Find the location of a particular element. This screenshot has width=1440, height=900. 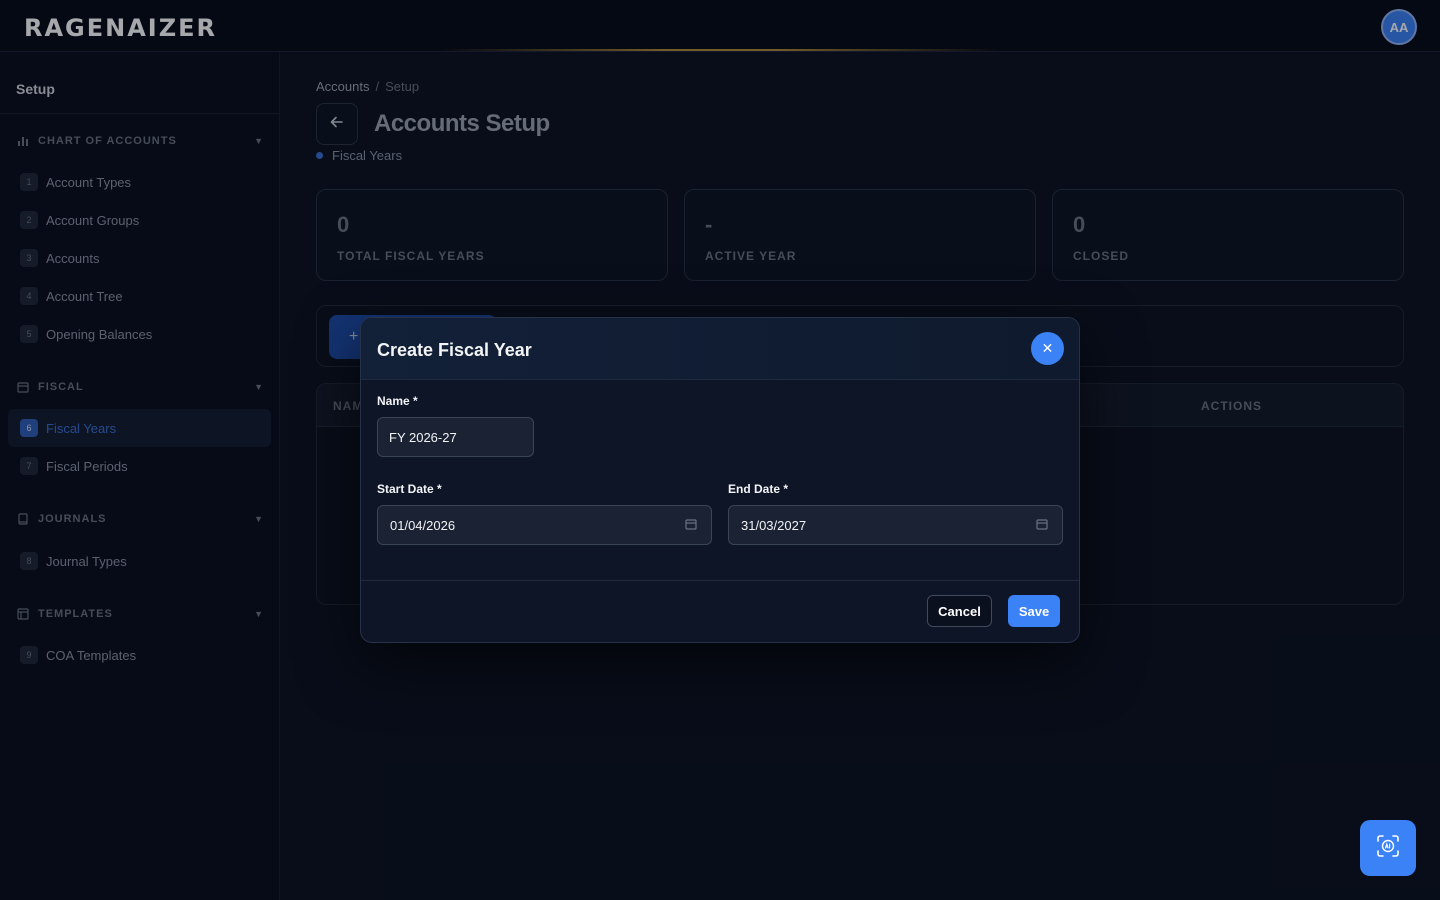

dialog-title: Create Fiscal Year is located at coordinates (454, 350).